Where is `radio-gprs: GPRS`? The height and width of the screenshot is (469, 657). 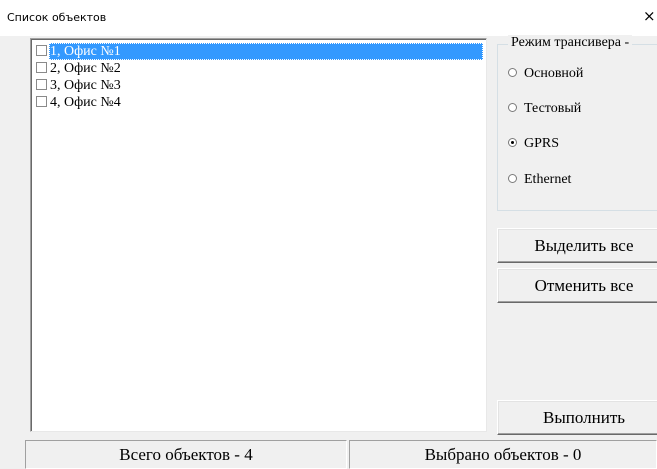 radio-gprs: GPRS is located at coordinates (533, 144).